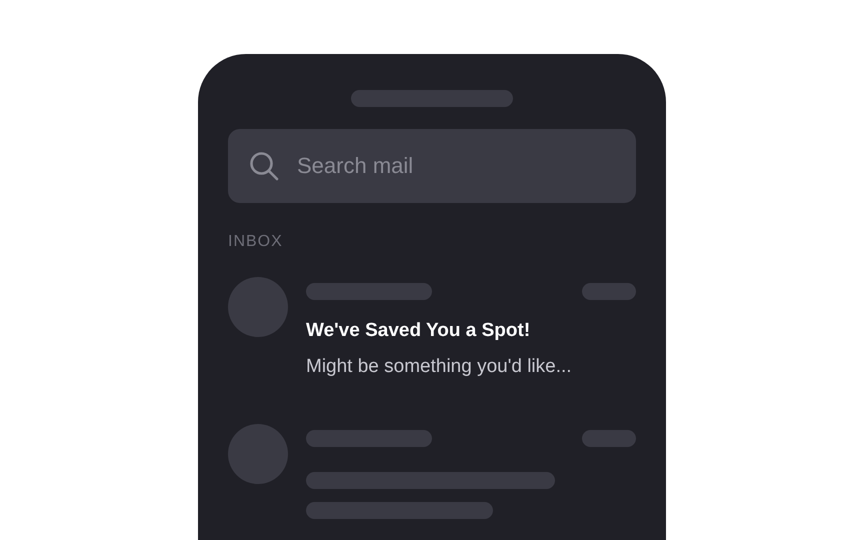 This screenshot has width=864, height=540. Describe the element at coordinates (418, 331) in the screenshot. I see `message-title: We've Saved You a Spot!` at that location.